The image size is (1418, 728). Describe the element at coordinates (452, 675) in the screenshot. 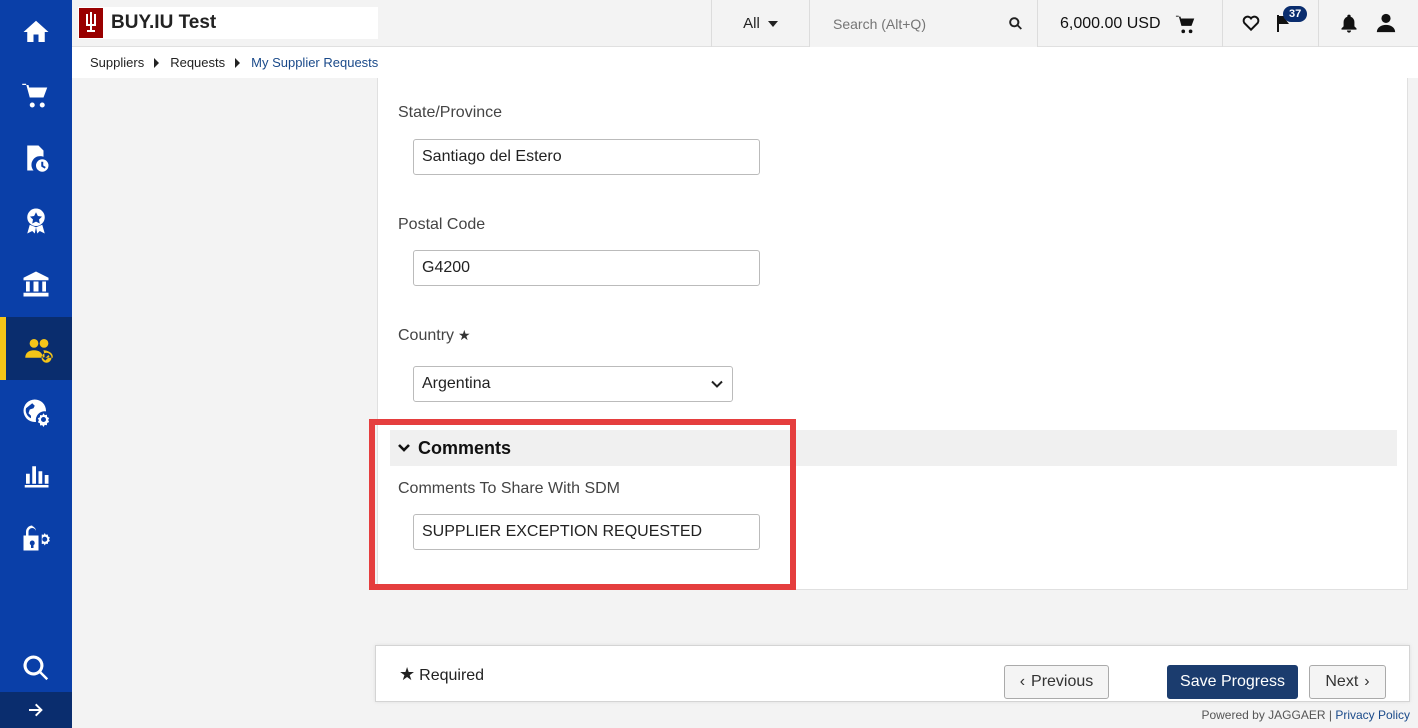

I see `required-note-text: Required` at that location.